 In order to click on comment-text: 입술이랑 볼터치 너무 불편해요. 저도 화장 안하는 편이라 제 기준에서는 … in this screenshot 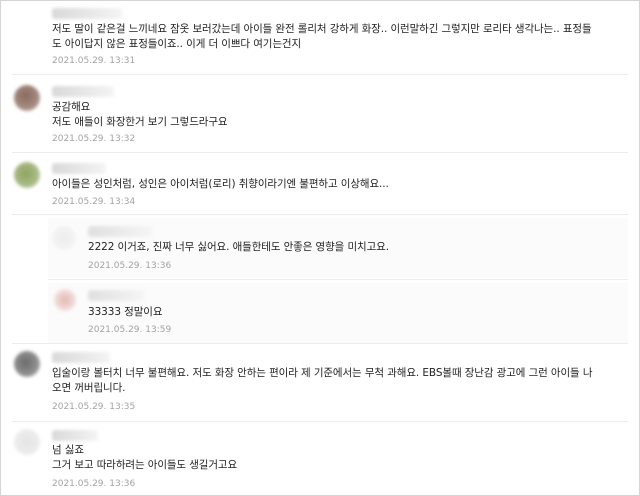, I will do `click(322, 373)`.